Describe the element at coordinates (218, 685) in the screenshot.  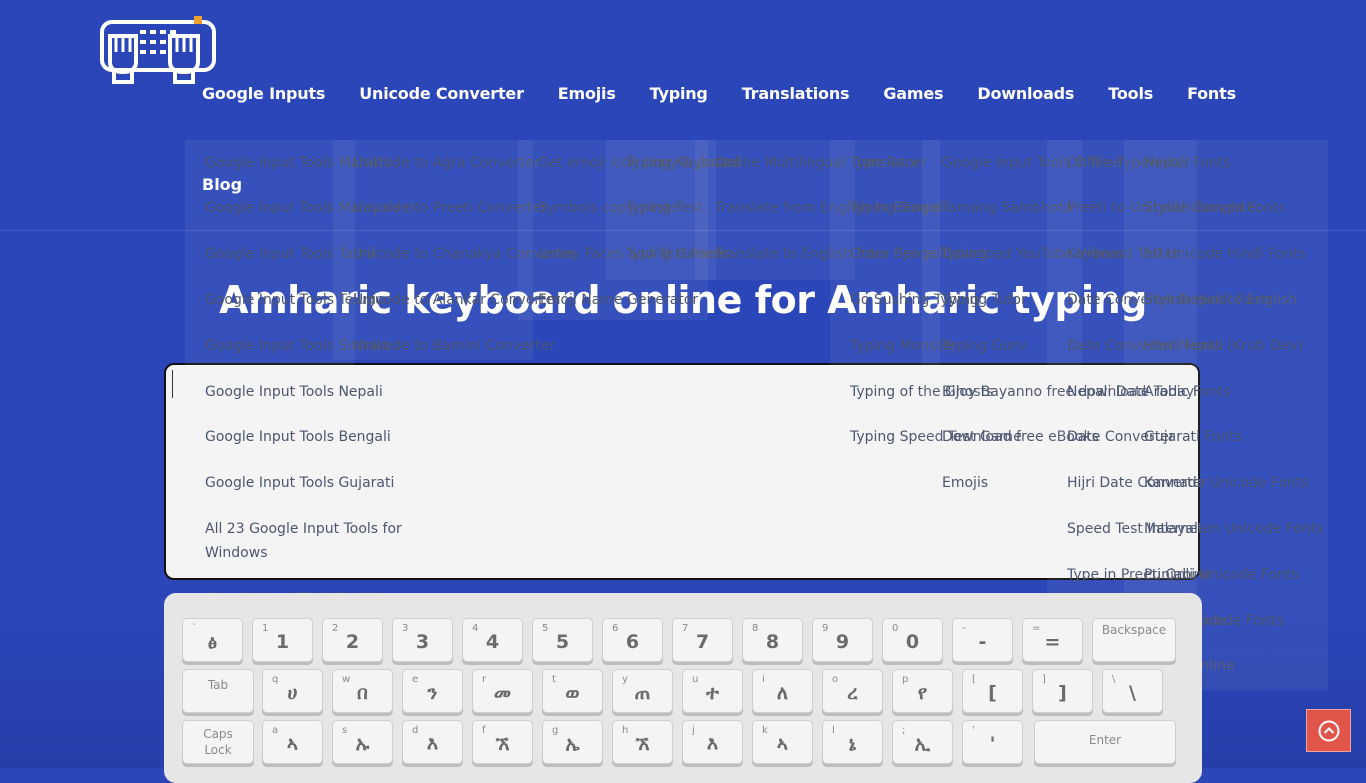
I see `tab-label: Tab` at that location.